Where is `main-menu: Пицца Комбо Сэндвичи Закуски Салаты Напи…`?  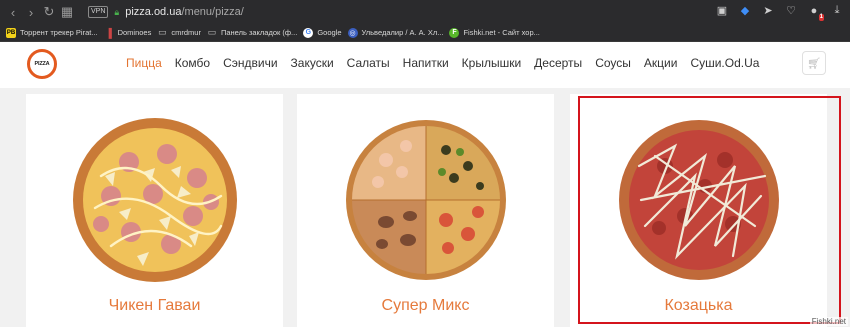
main-menu: Пицца Комбо Сэндвичи Закуски Салаты Напи… is located at coordinates (449, 63).